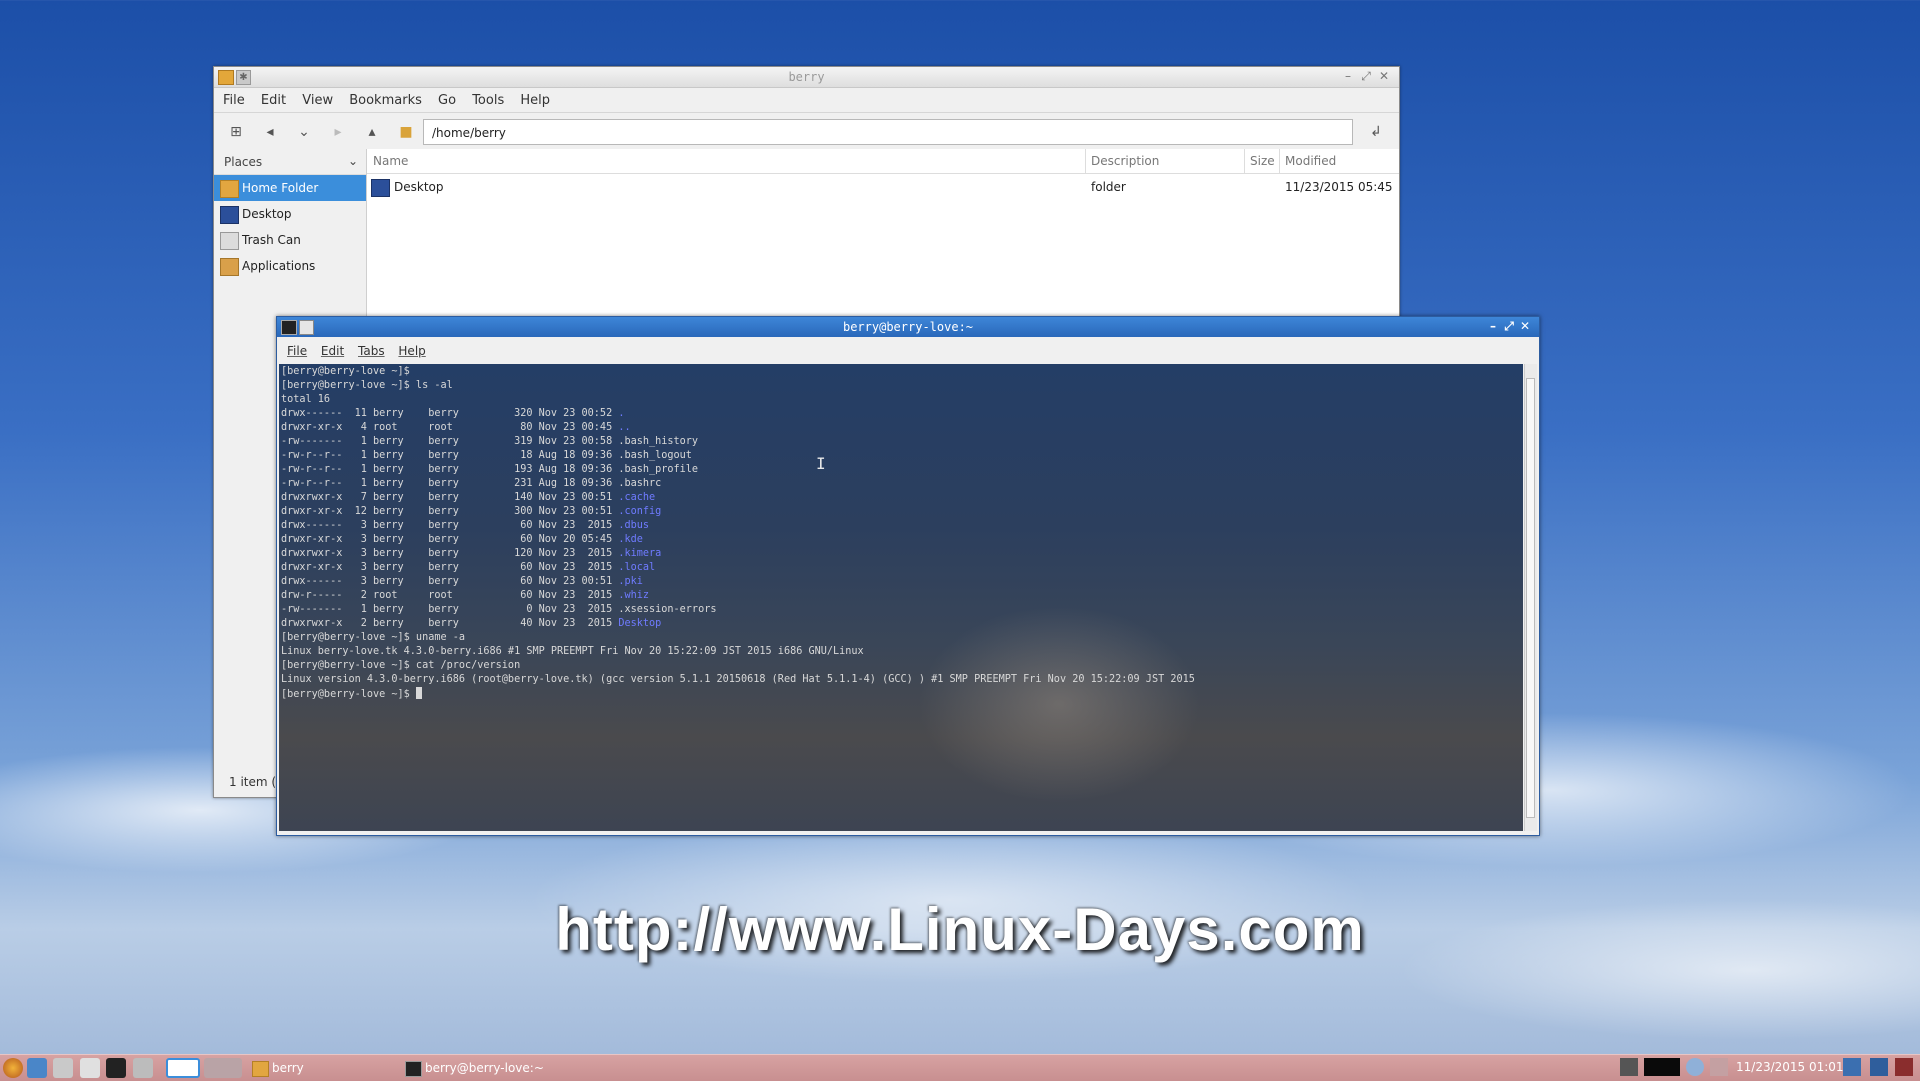 The height and width of the screenshot is (1081, 1920). Describe the element at coordinates (288, 1068) in the screenshot. I see `taskbar-item-label: berry` at that location.